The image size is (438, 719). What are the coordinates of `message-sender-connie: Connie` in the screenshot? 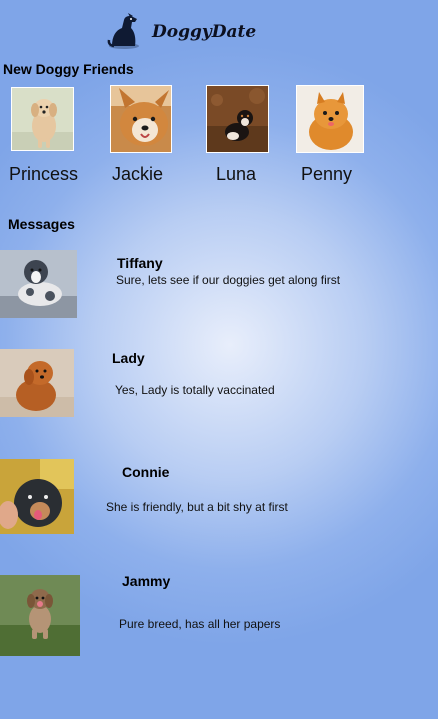 It's located at (145, 472).